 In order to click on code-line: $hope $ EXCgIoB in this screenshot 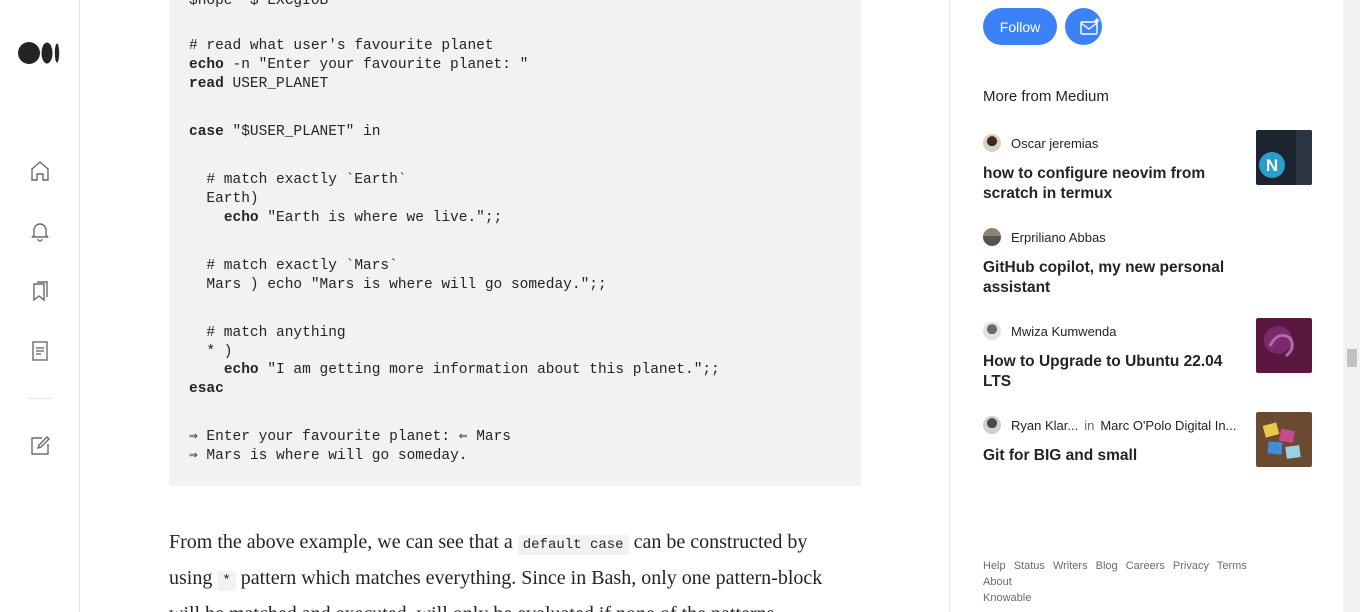, I will do `click(259, 4)`.